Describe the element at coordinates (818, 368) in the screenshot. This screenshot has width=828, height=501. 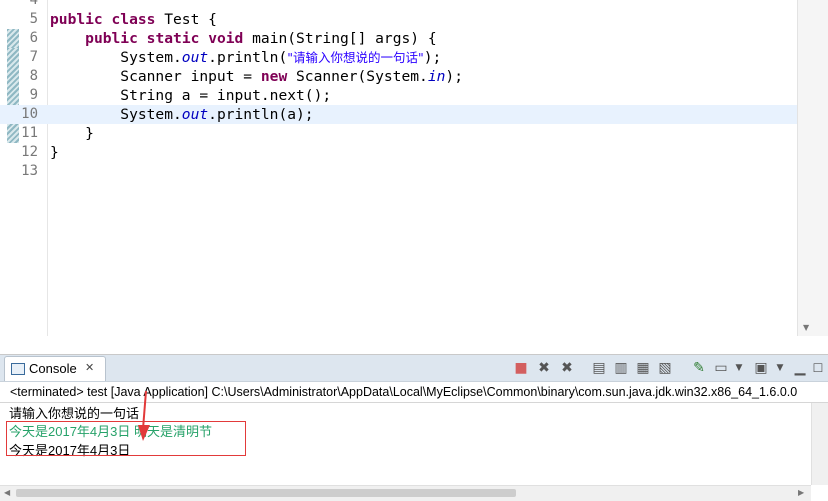
I see `maximize-icon: ☐` at that location.